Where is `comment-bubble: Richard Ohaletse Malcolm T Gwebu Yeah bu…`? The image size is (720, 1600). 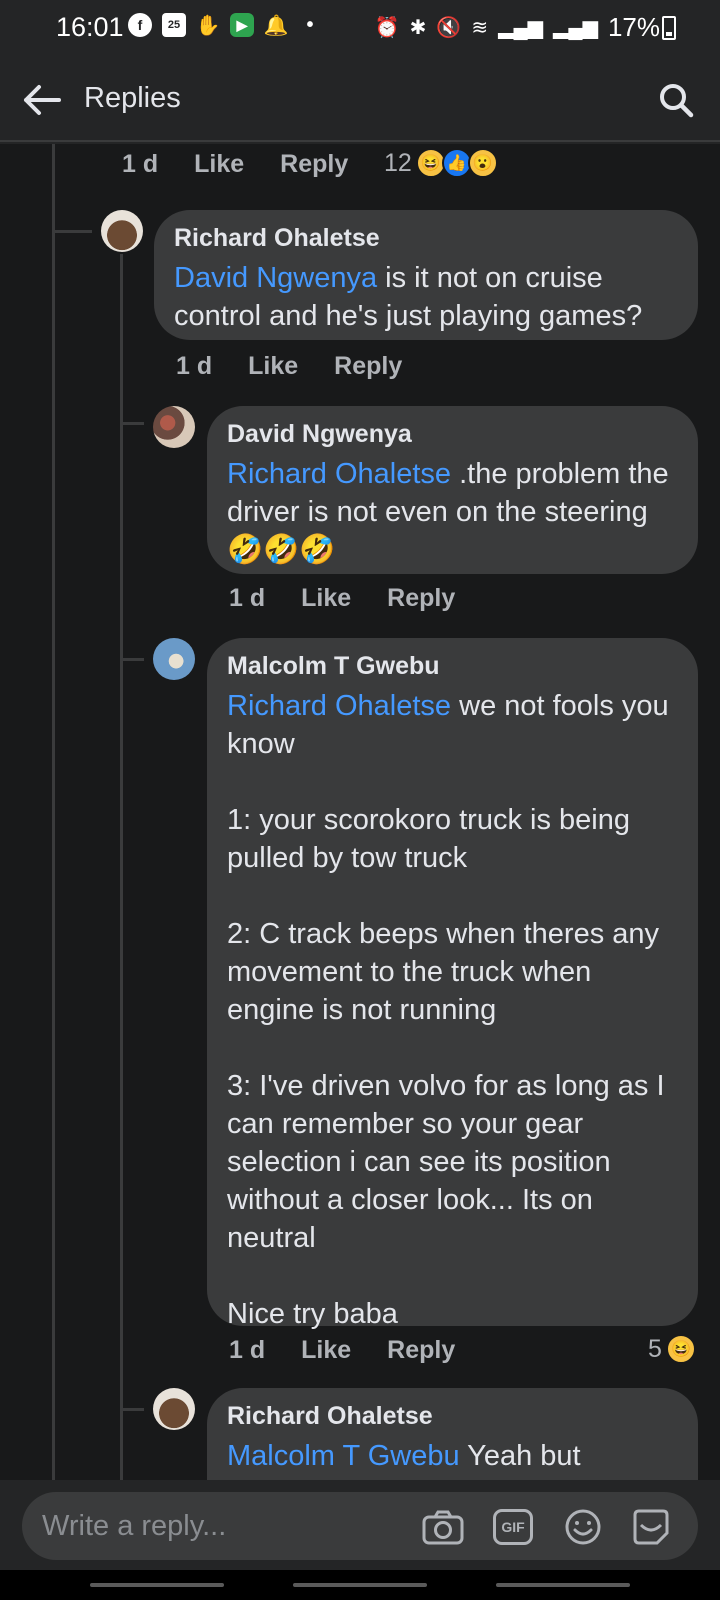
comment-bubble: Richard Ohaletse Malcolm T Gwebu Yeah bu… is located at coordinates (452, 1434).